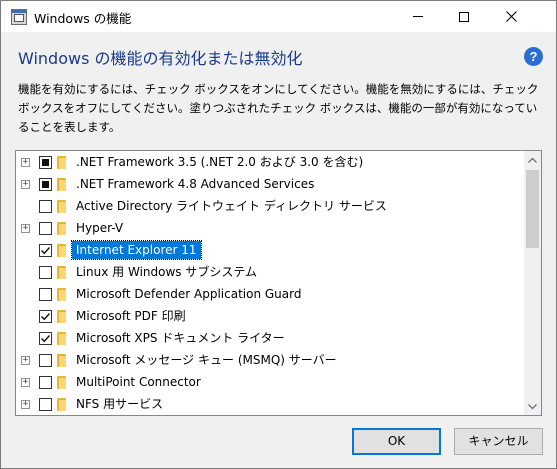 The height and width of the screenshot is (469, 557). I want to click on feature-row: + .NET Framework 4.8 Advanced Services, so click(271, 184).